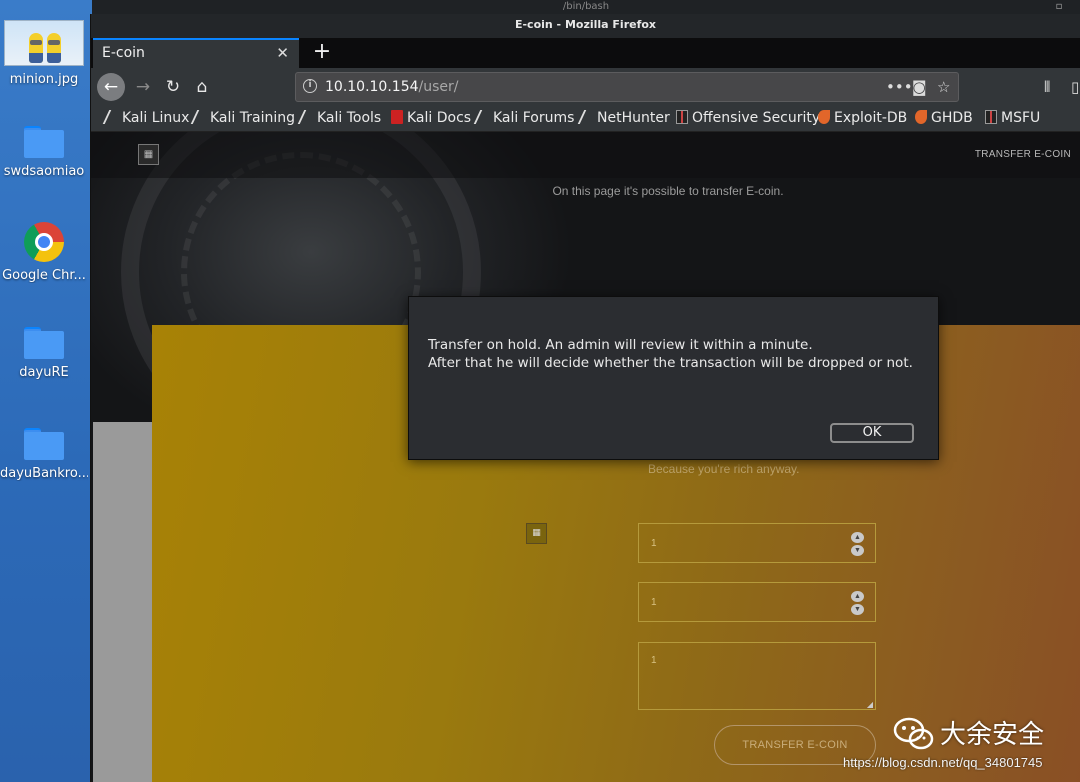 The height and width of the screenshot is (782, 1080). I want to click on image-thumbnail-icon, so click(44, 43).